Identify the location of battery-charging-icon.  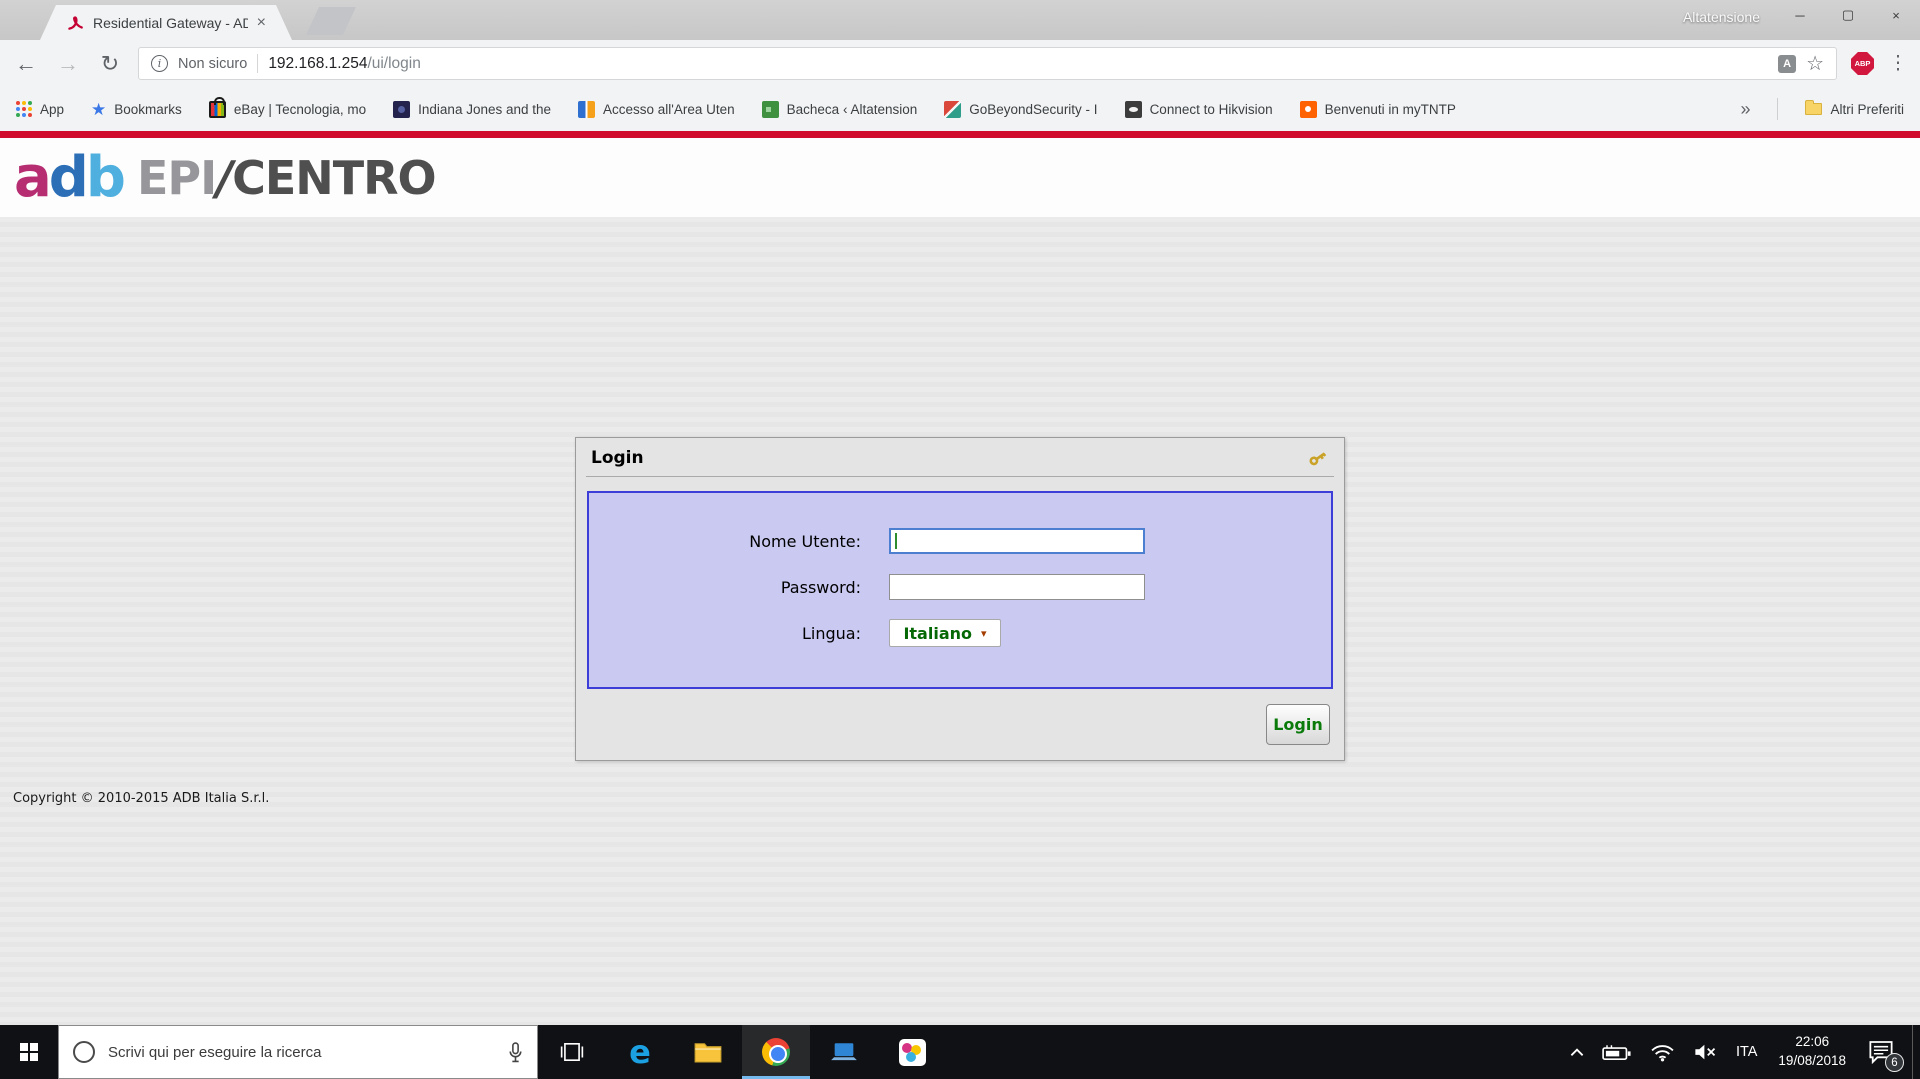
(1616, 1052).